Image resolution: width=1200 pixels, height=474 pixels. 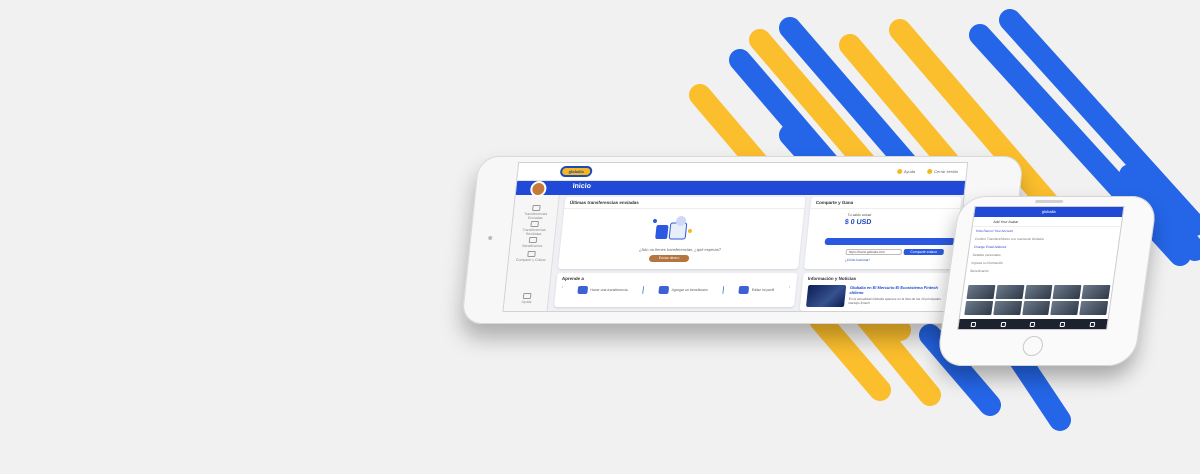 I want to click on learn-item-label: Editar mi perfil, so click(x=763, y=289).